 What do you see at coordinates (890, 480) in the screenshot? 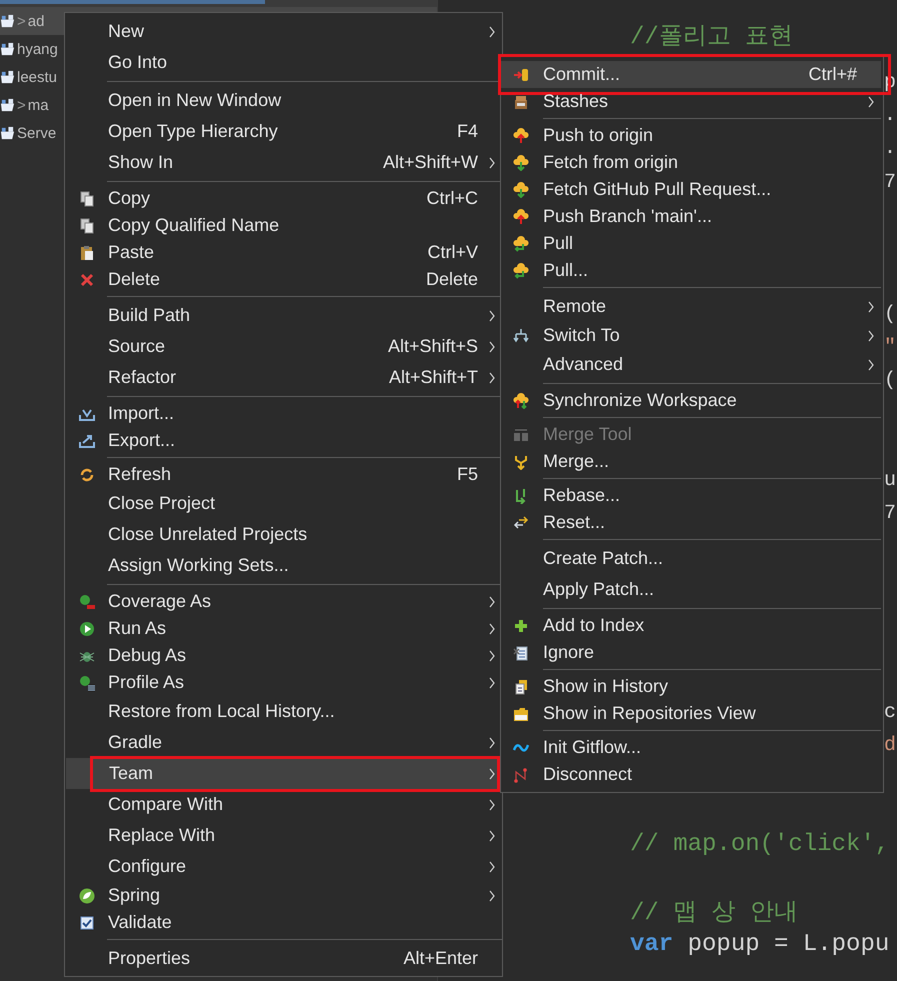
I see `code-line: u` at bounding box center [890, 480].